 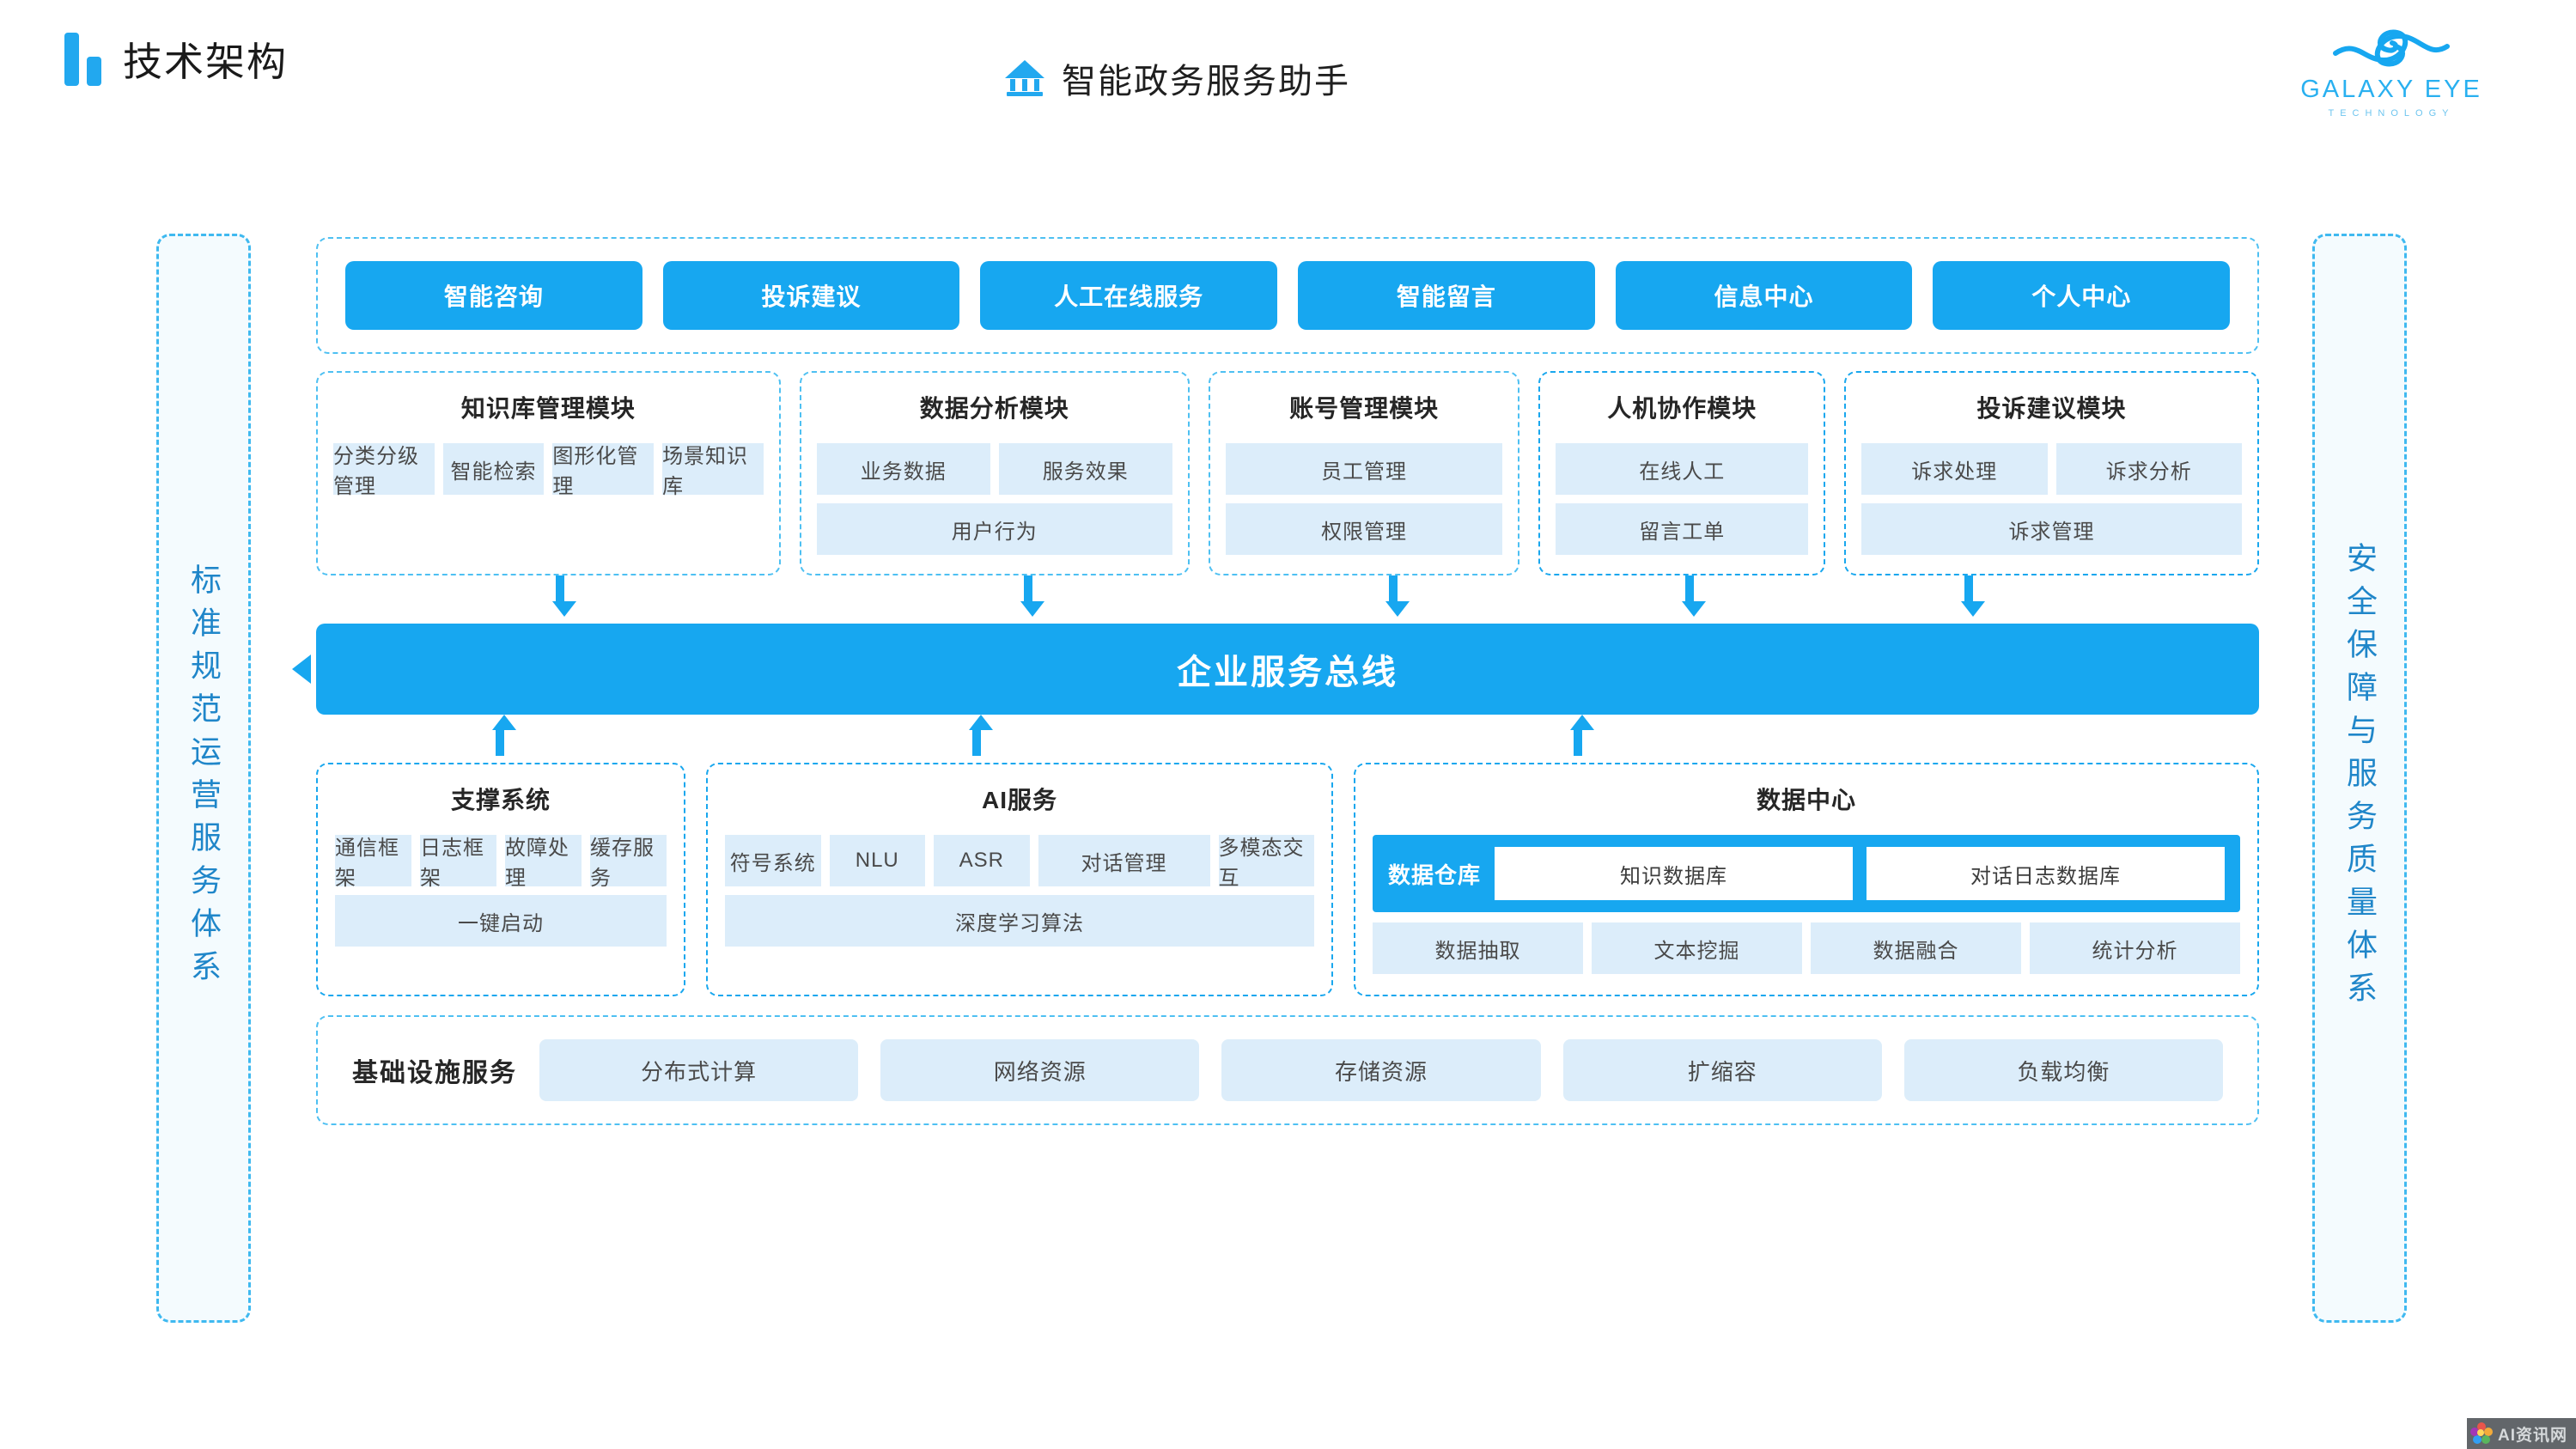 I want to click on database-dialog-log: 对话日志数据库, so click(x=2046, y=873).